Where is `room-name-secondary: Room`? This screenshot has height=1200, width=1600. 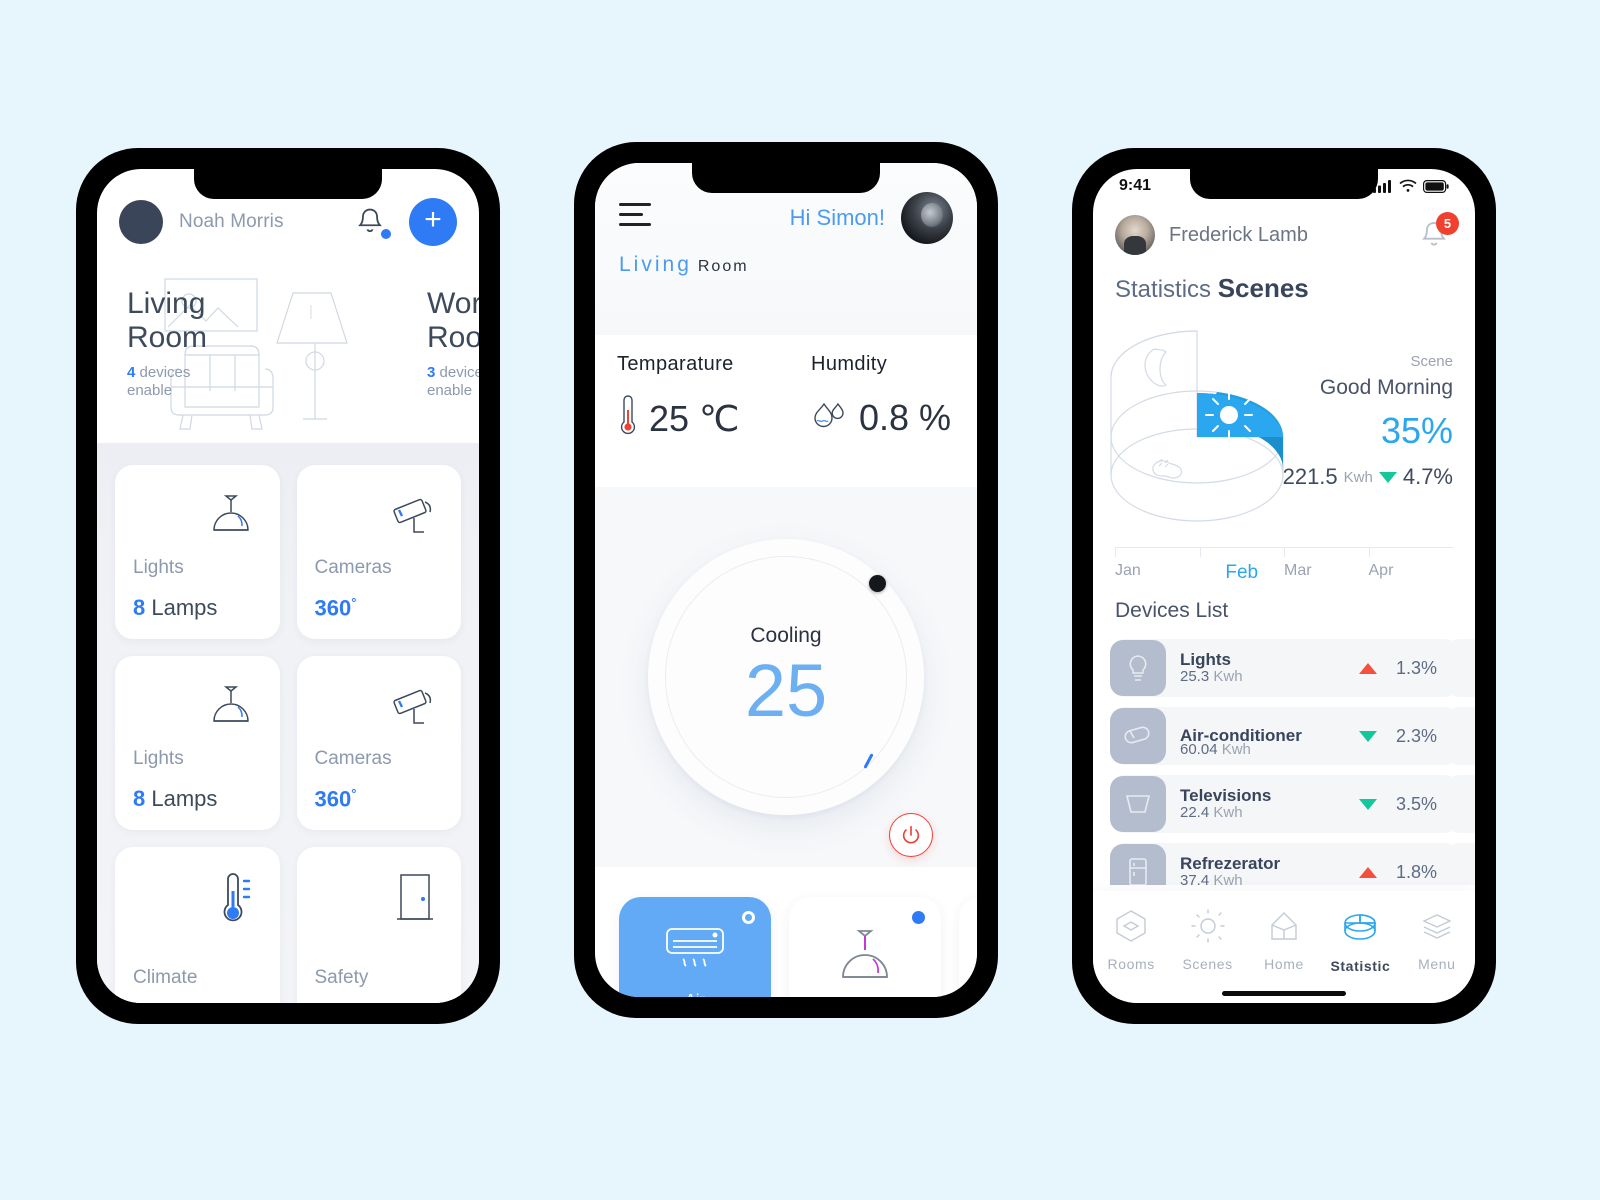
room-name-secondary: Room is located at coordinates (723, 266).